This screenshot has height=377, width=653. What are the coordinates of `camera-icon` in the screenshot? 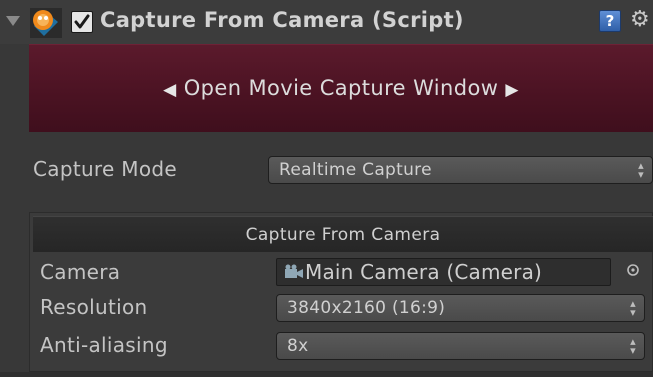 It's located at (294, 271).